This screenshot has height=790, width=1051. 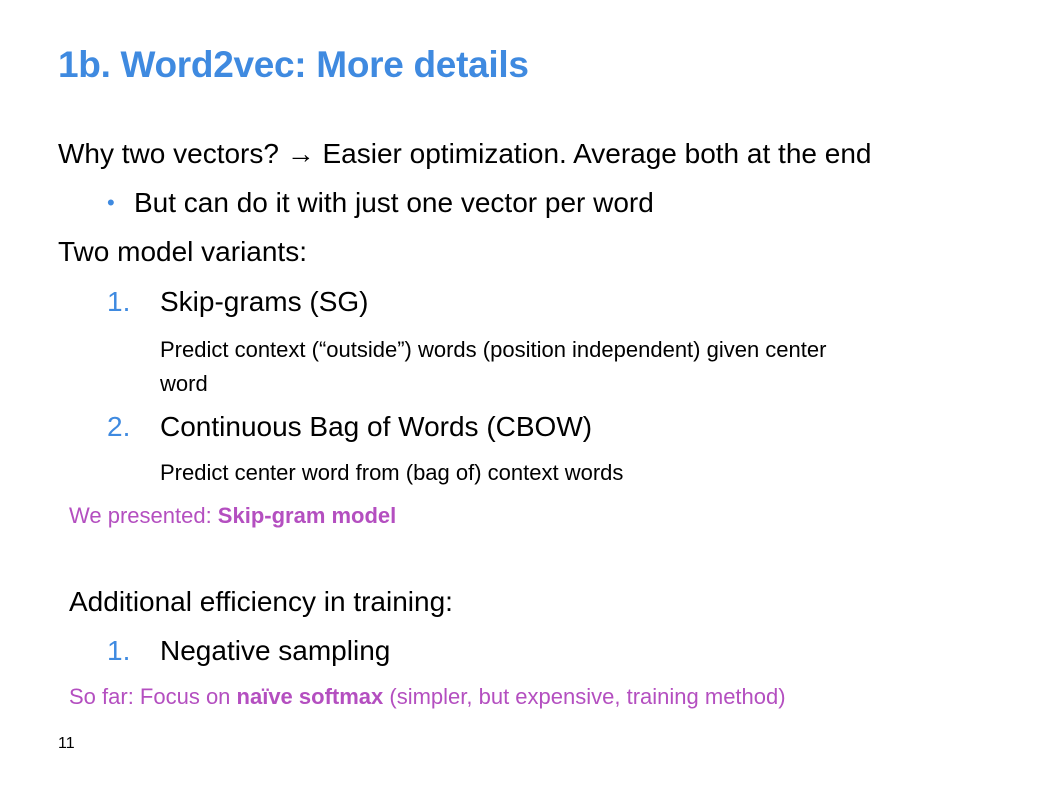 I want to click on eff1-number: 1., so click(x=119, y=650).